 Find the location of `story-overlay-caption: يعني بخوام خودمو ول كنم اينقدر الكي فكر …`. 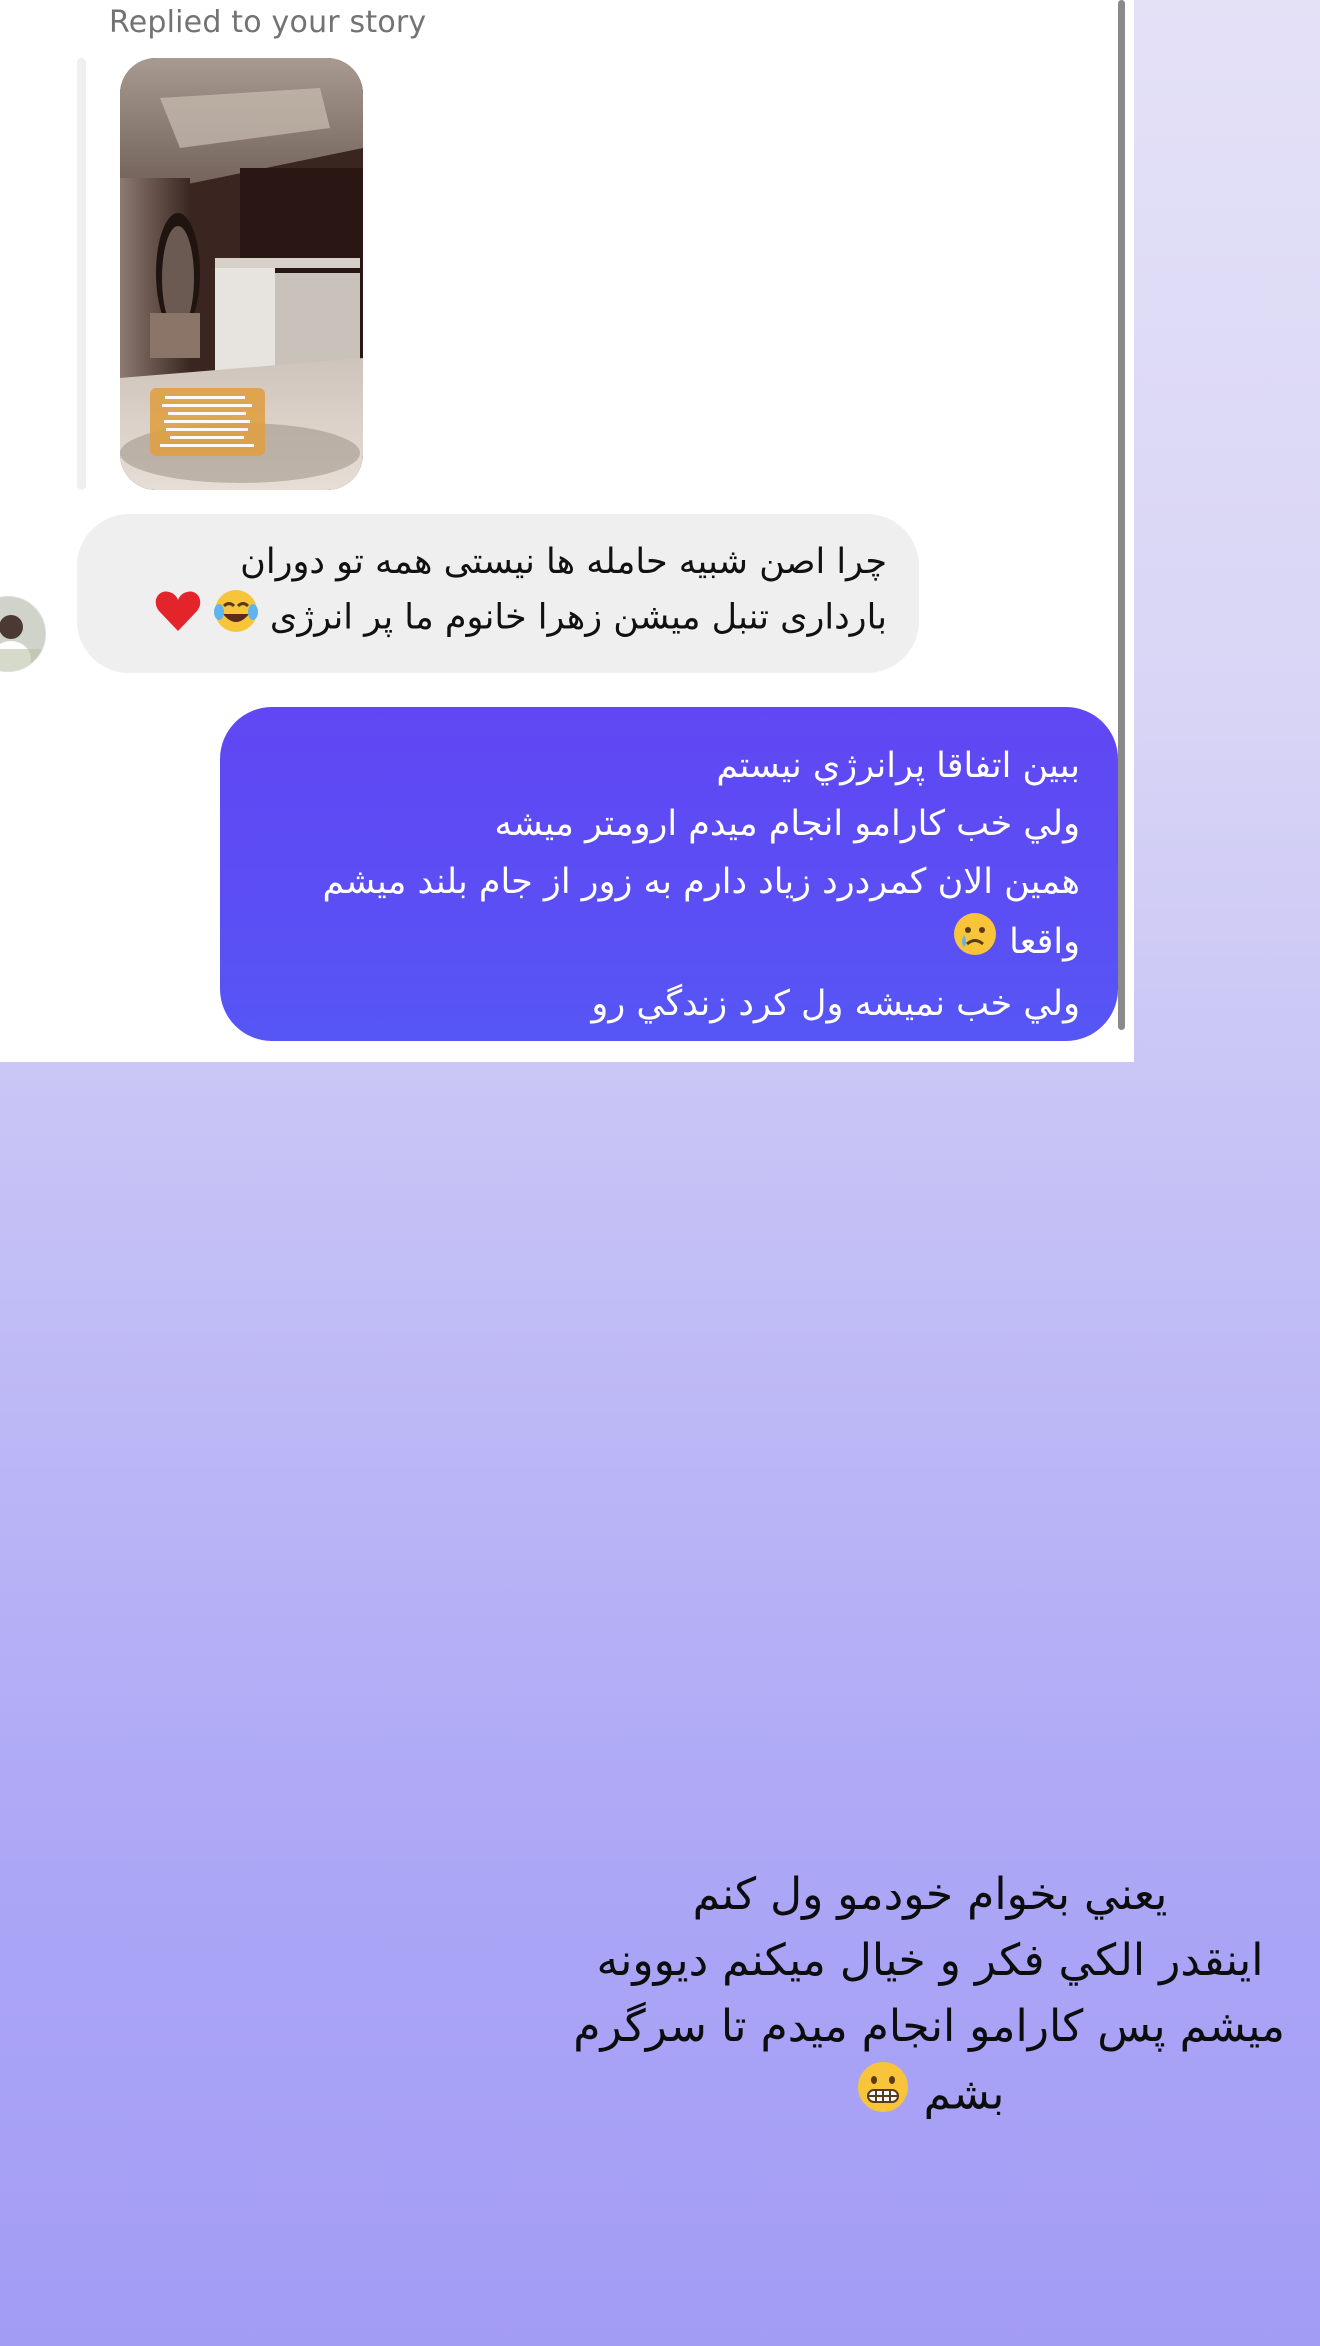

story-overlay-caption: يعني بخوام خودمو ول كنم اينقدر الكي فكر … is located at coordinates (929, 1997).